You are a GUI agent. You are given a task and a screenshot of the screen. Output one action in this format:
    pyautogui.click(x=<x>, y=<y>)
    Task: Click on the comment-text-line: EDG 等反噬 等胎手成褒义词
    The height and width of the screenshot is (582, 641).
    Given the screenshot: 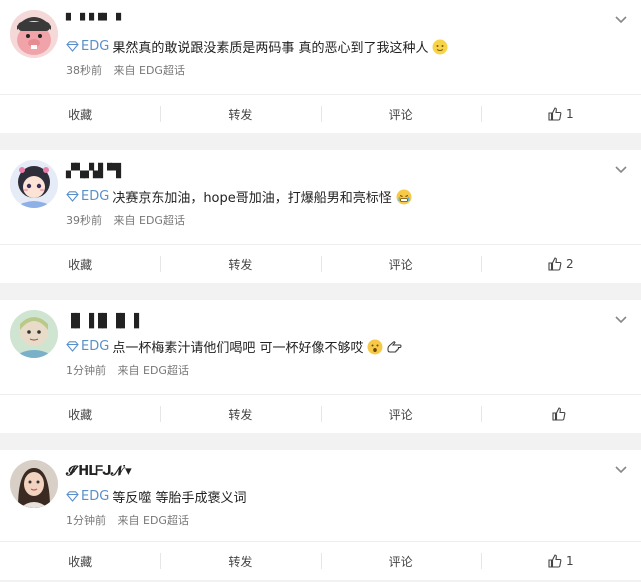 What is the action you would take?
    pyautogui.click(x=156, y=496)
    